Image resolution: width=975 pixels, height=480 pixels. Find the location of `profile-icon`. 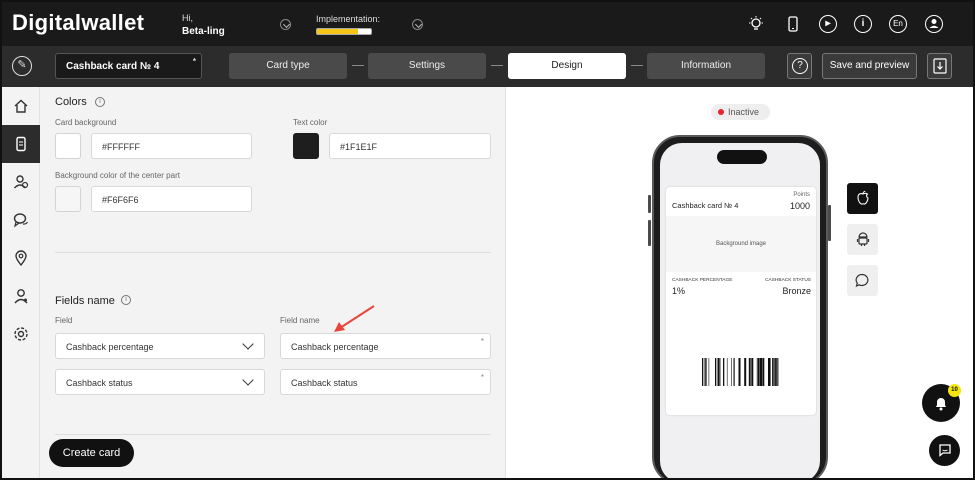

profile-icon is located at coordinates (934, 24).